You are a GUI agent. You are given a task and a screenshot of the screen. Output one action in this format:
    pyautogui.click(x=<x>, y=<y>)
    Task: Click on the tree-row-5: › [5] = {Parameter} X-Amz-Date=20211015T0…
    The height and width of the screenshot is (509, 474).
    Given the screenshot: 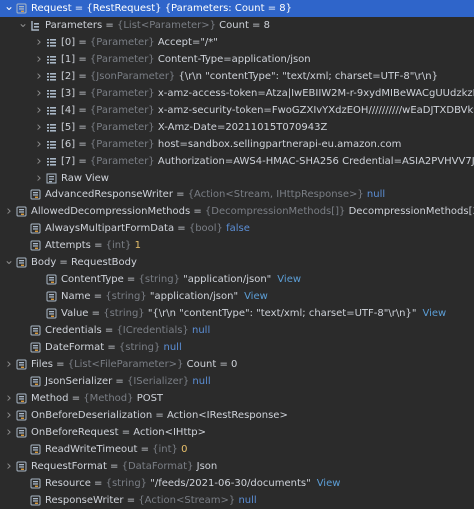 What is the action you would take?
    pyautogui.click(x=237, y=127)
    